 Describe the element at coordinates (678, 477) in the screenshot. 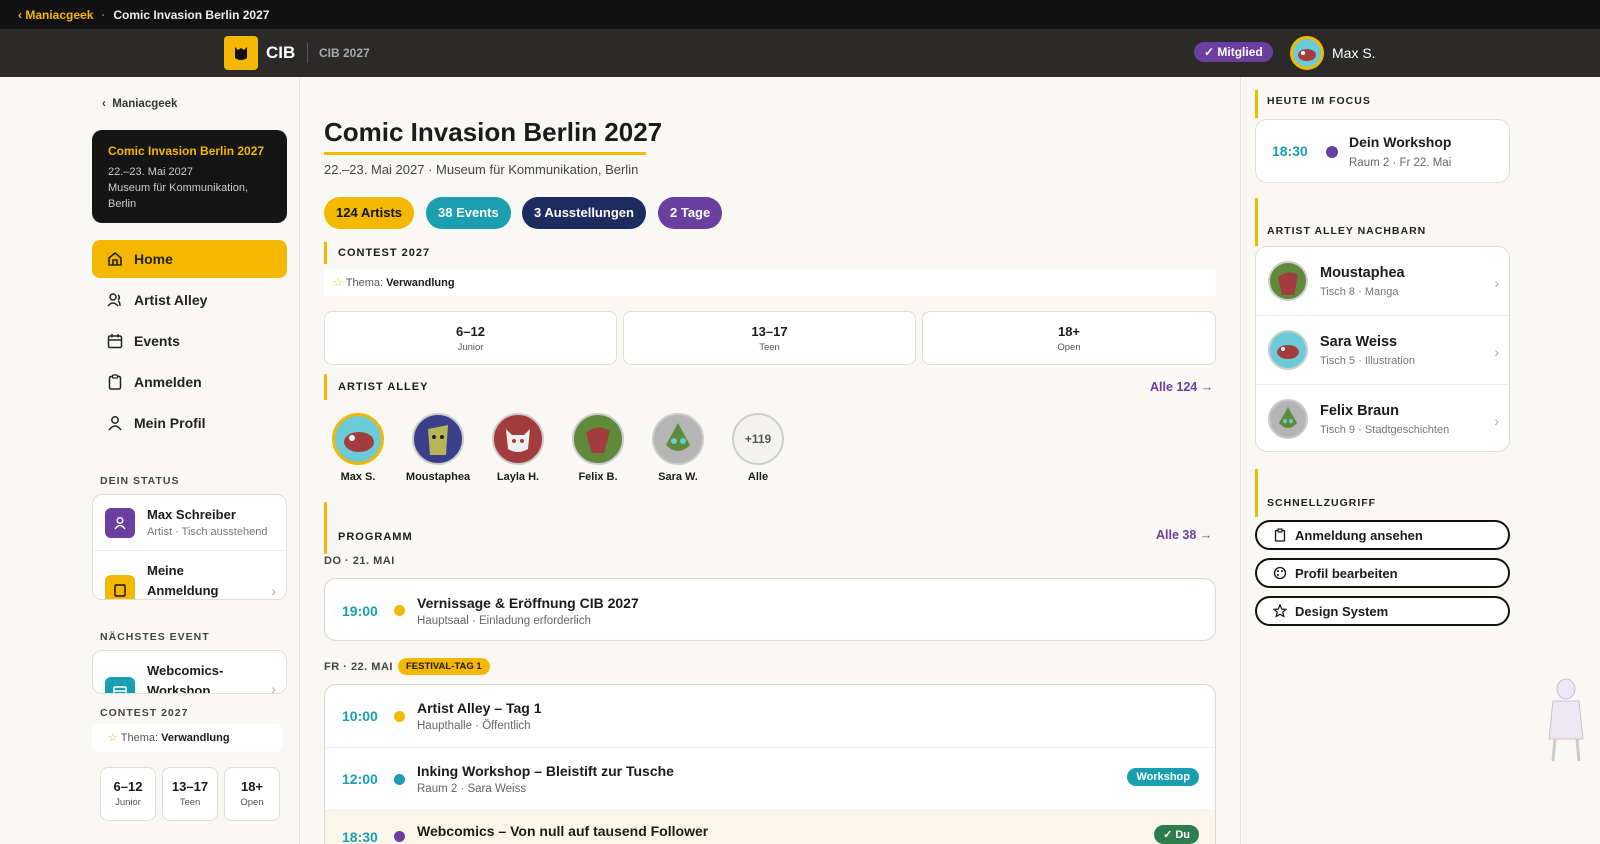

I see `artist-label: Sara W.` at that location.